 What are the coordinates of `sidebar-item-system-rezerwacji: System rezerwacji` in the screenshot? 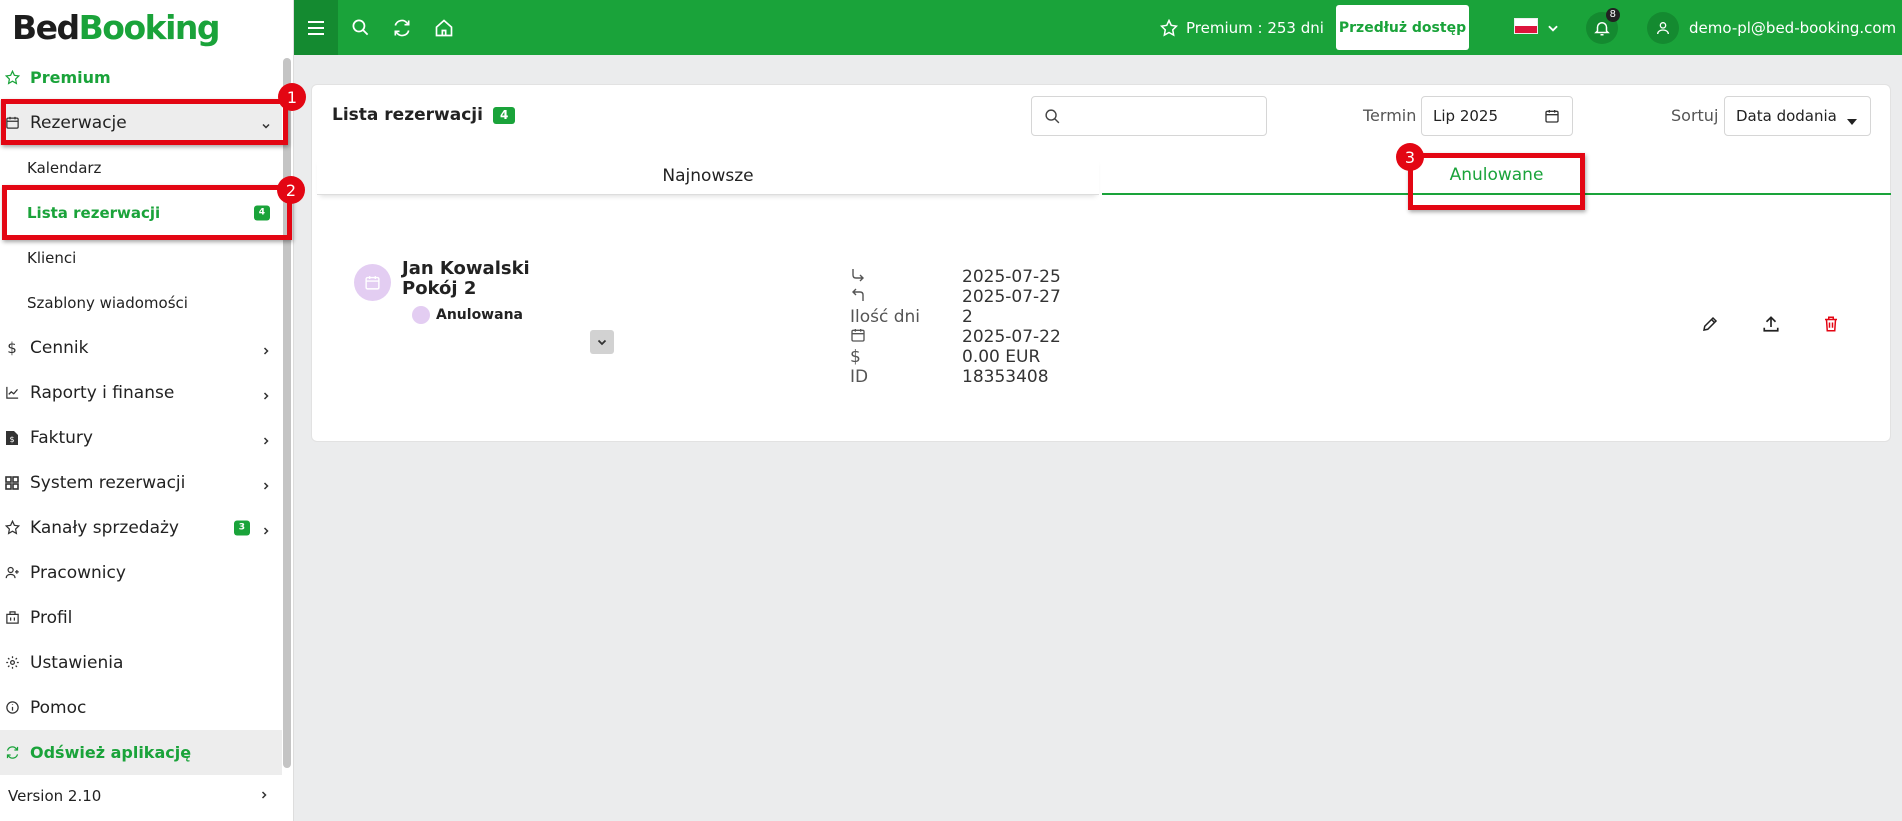 It's located at (141, 482).